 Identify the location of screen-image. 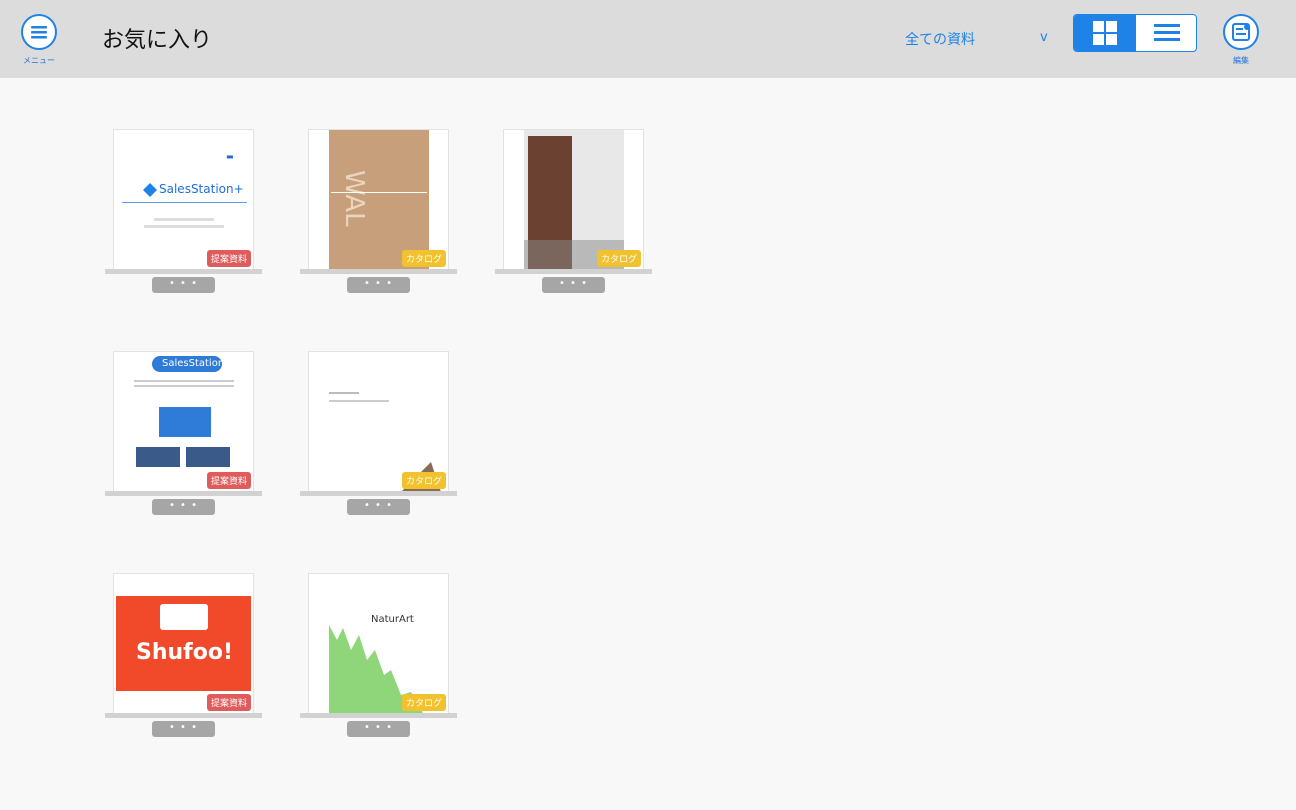
(185, 422).